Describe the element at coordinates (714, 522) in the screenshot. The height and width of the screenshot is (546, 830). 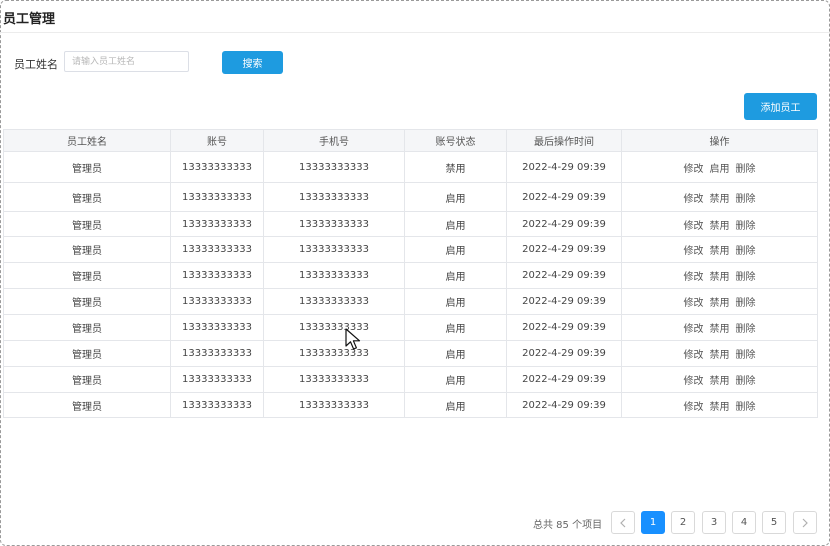
I see `page-button-3: 3` at that location.